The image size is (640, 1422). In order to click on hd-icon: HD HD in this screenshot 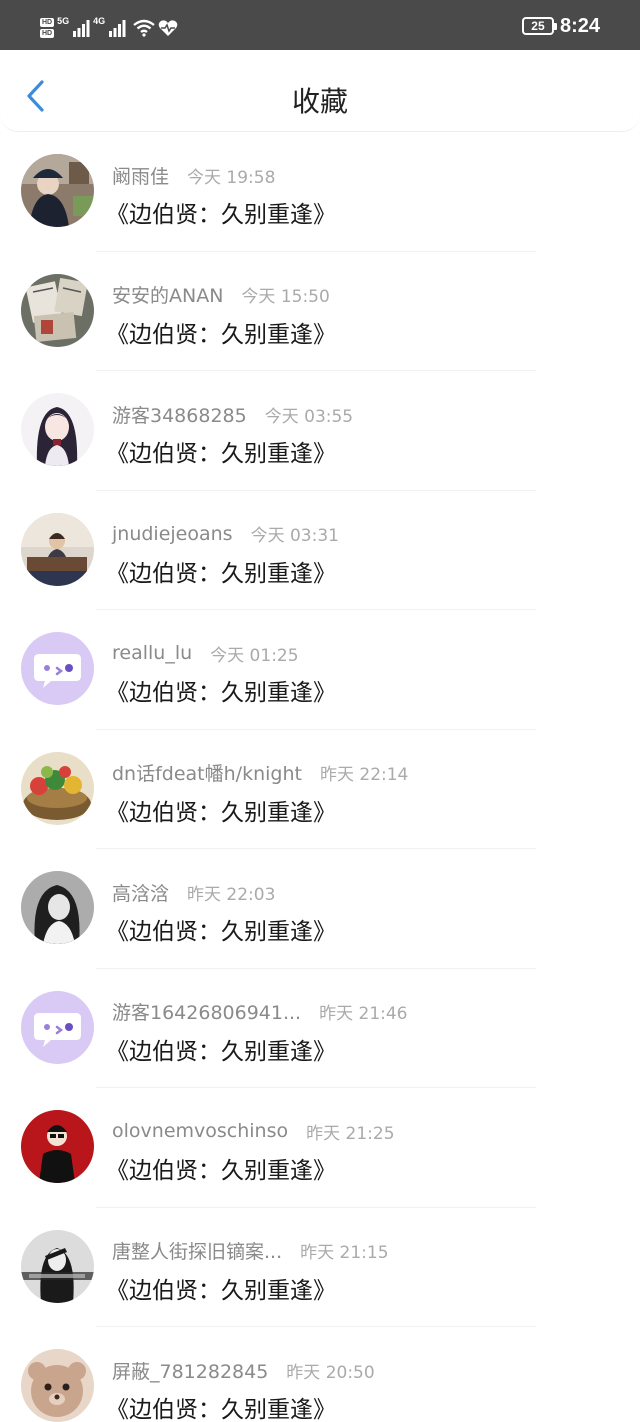, I will do `click(47, 28)`.